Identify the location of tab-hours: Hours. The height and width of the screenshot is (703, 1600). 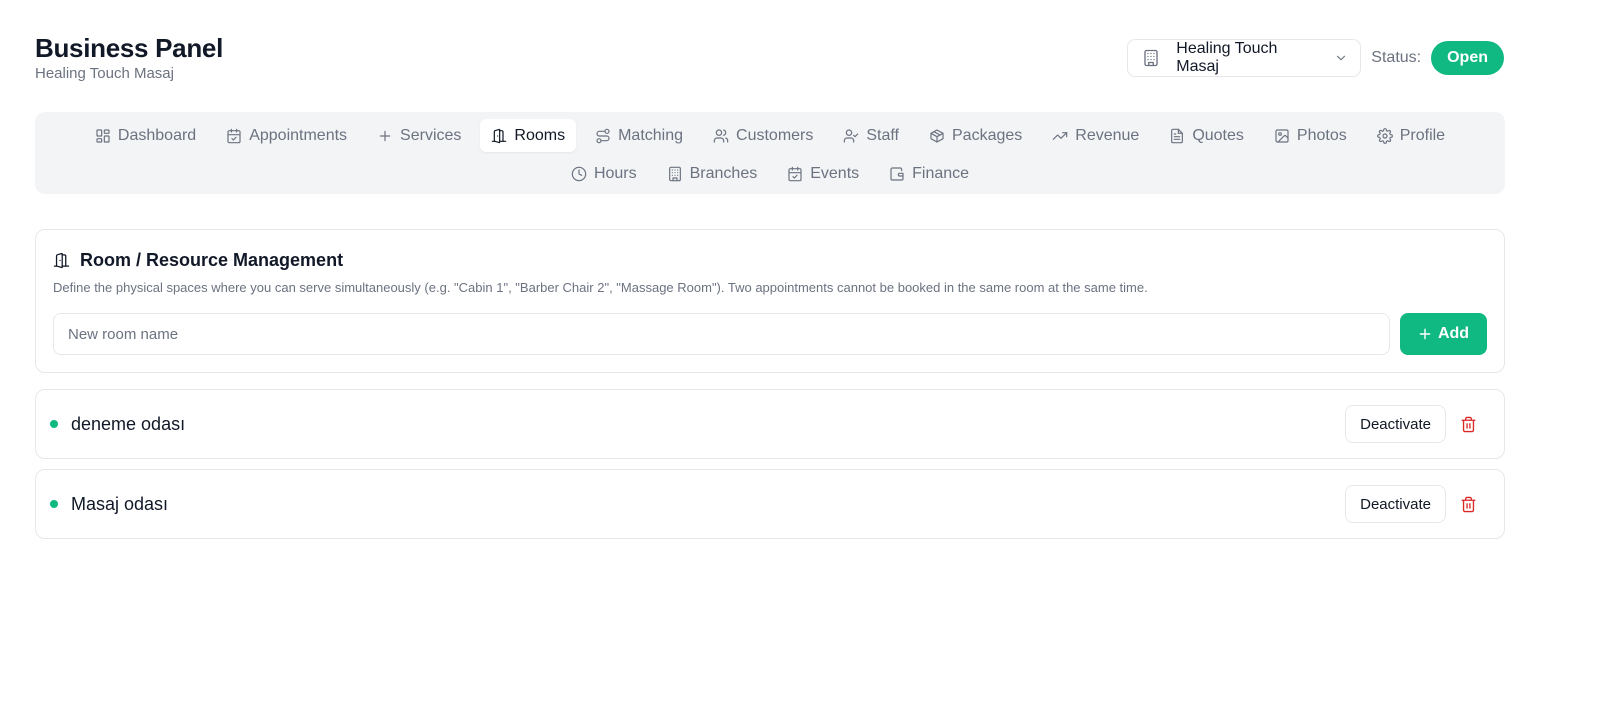
(604, 173).